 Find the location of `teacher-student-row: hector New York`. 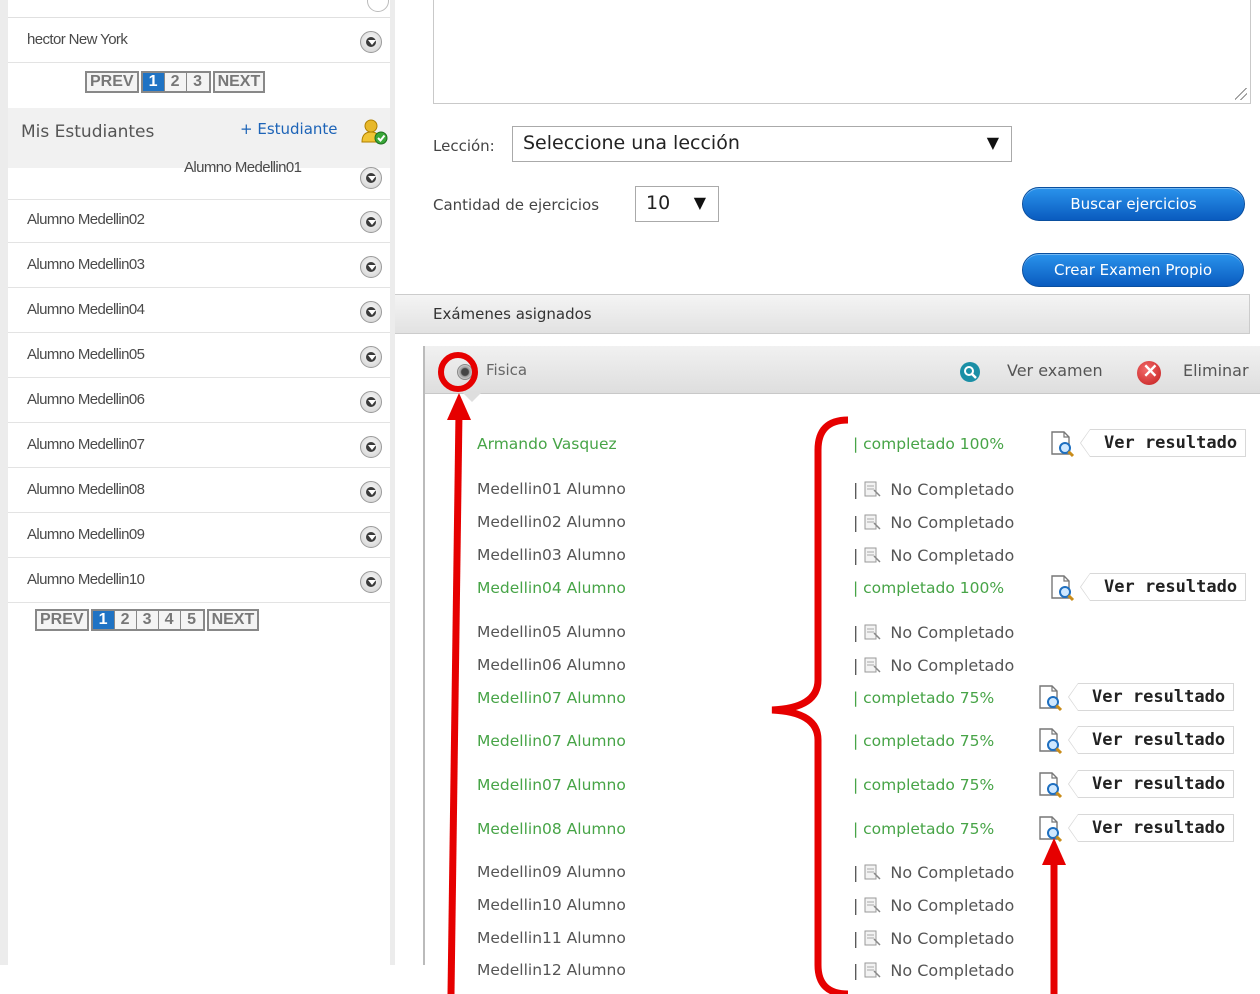

teacher-student-row: hector New York is located at coordinates (199, 40).